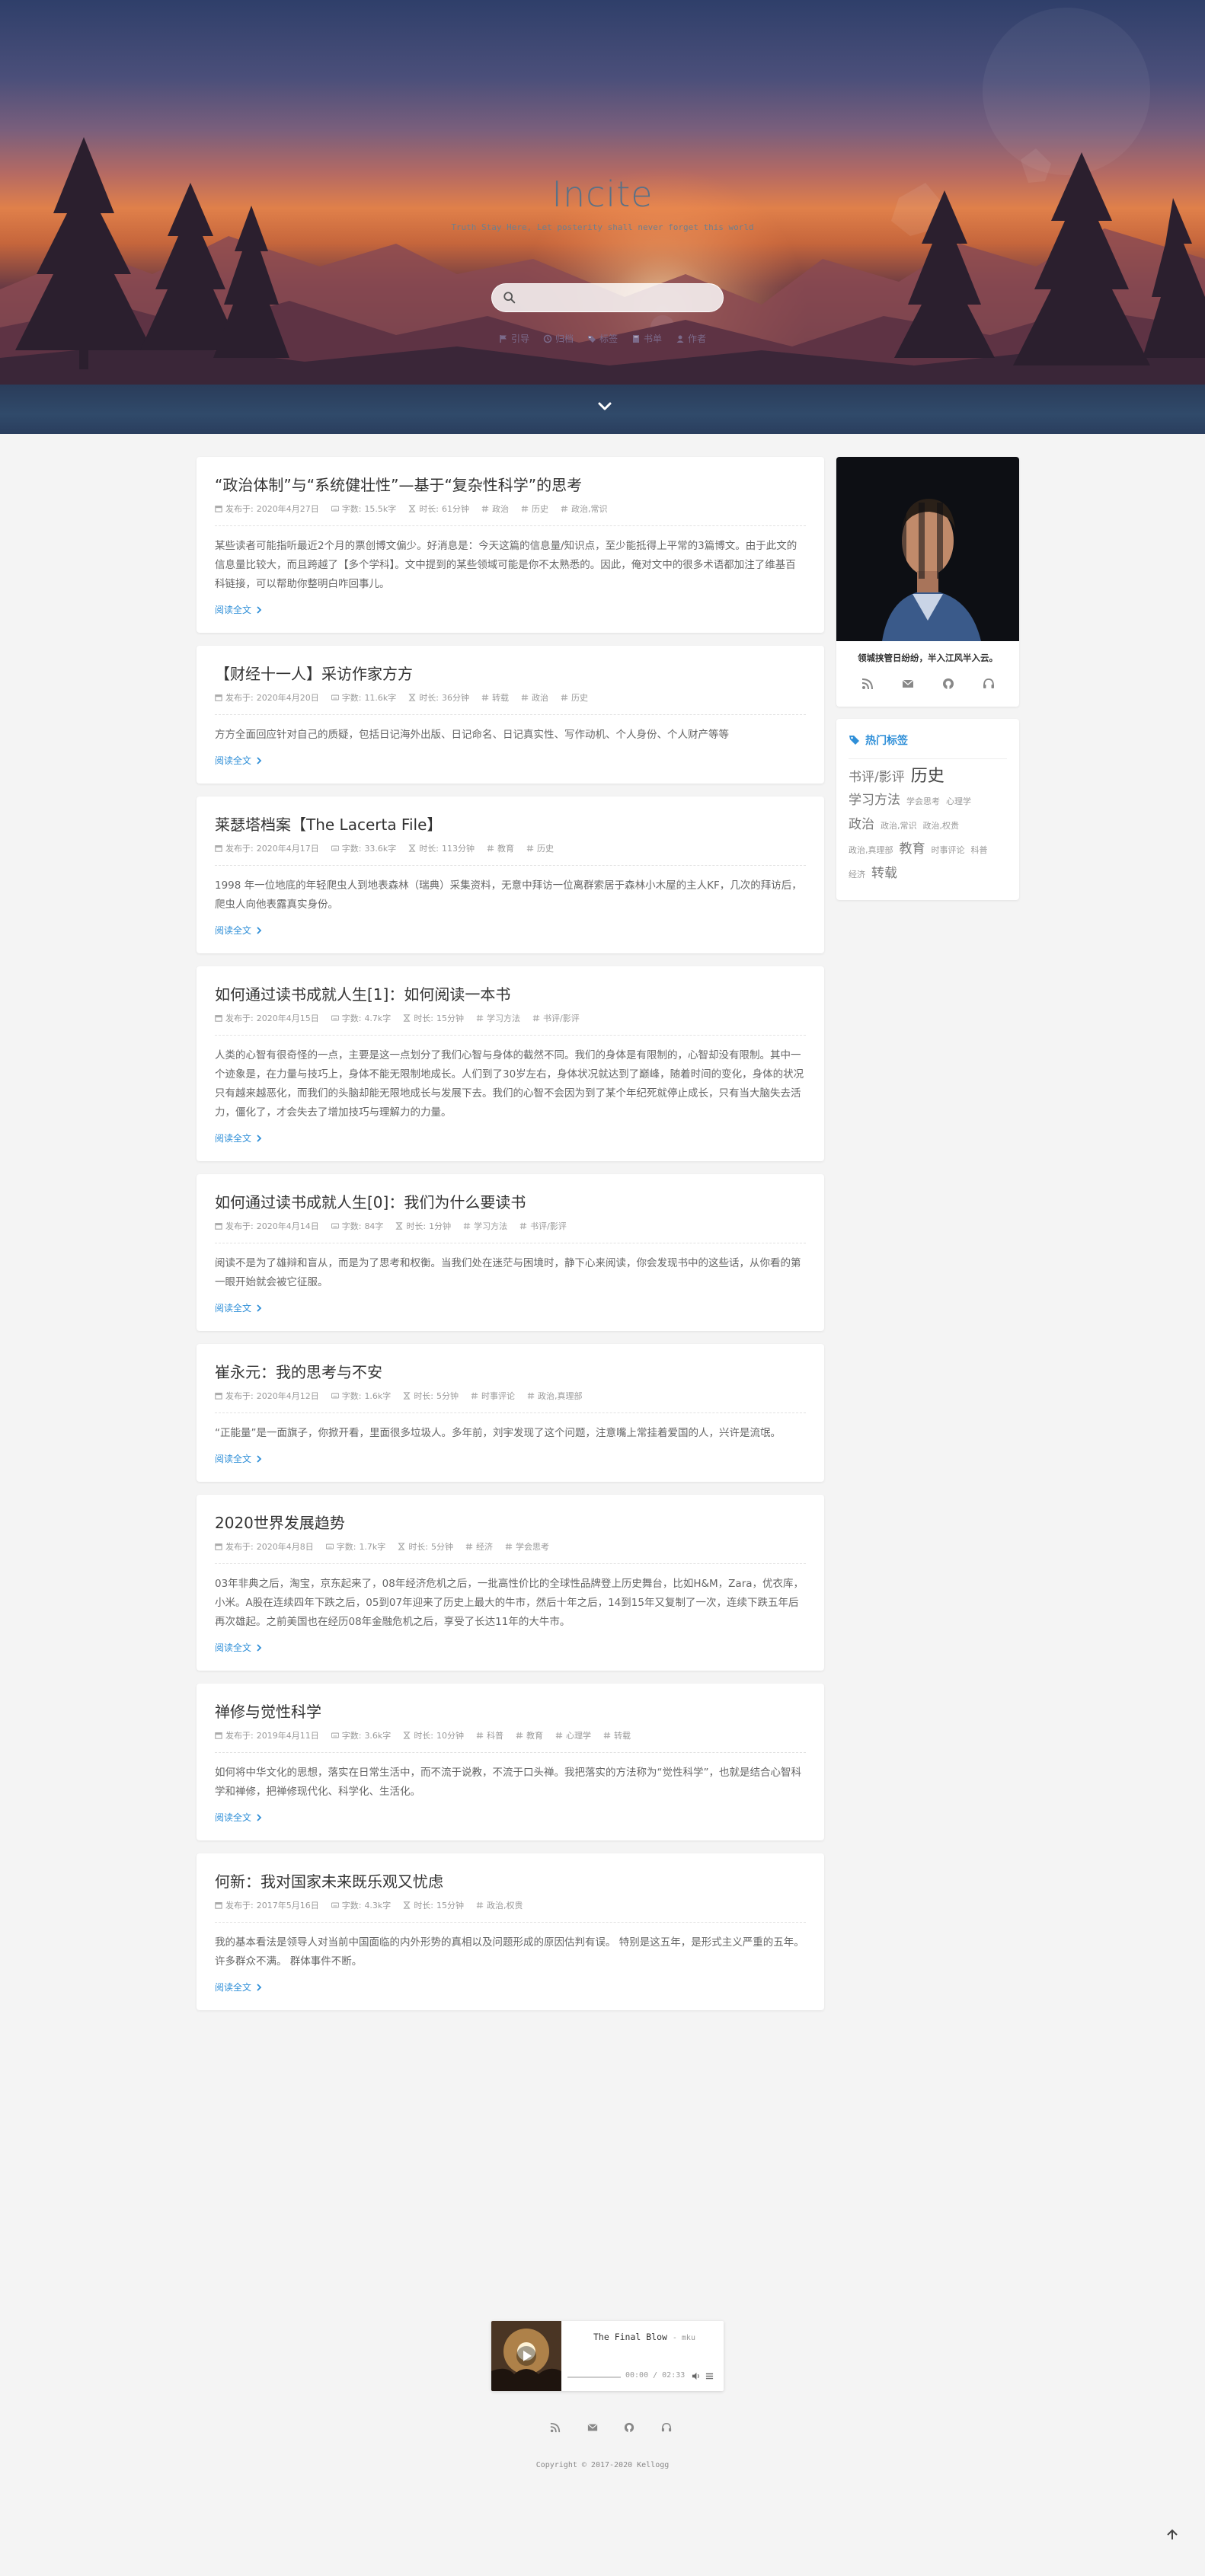  I want to click on nav-item-1: 归档, so click(558, 338).